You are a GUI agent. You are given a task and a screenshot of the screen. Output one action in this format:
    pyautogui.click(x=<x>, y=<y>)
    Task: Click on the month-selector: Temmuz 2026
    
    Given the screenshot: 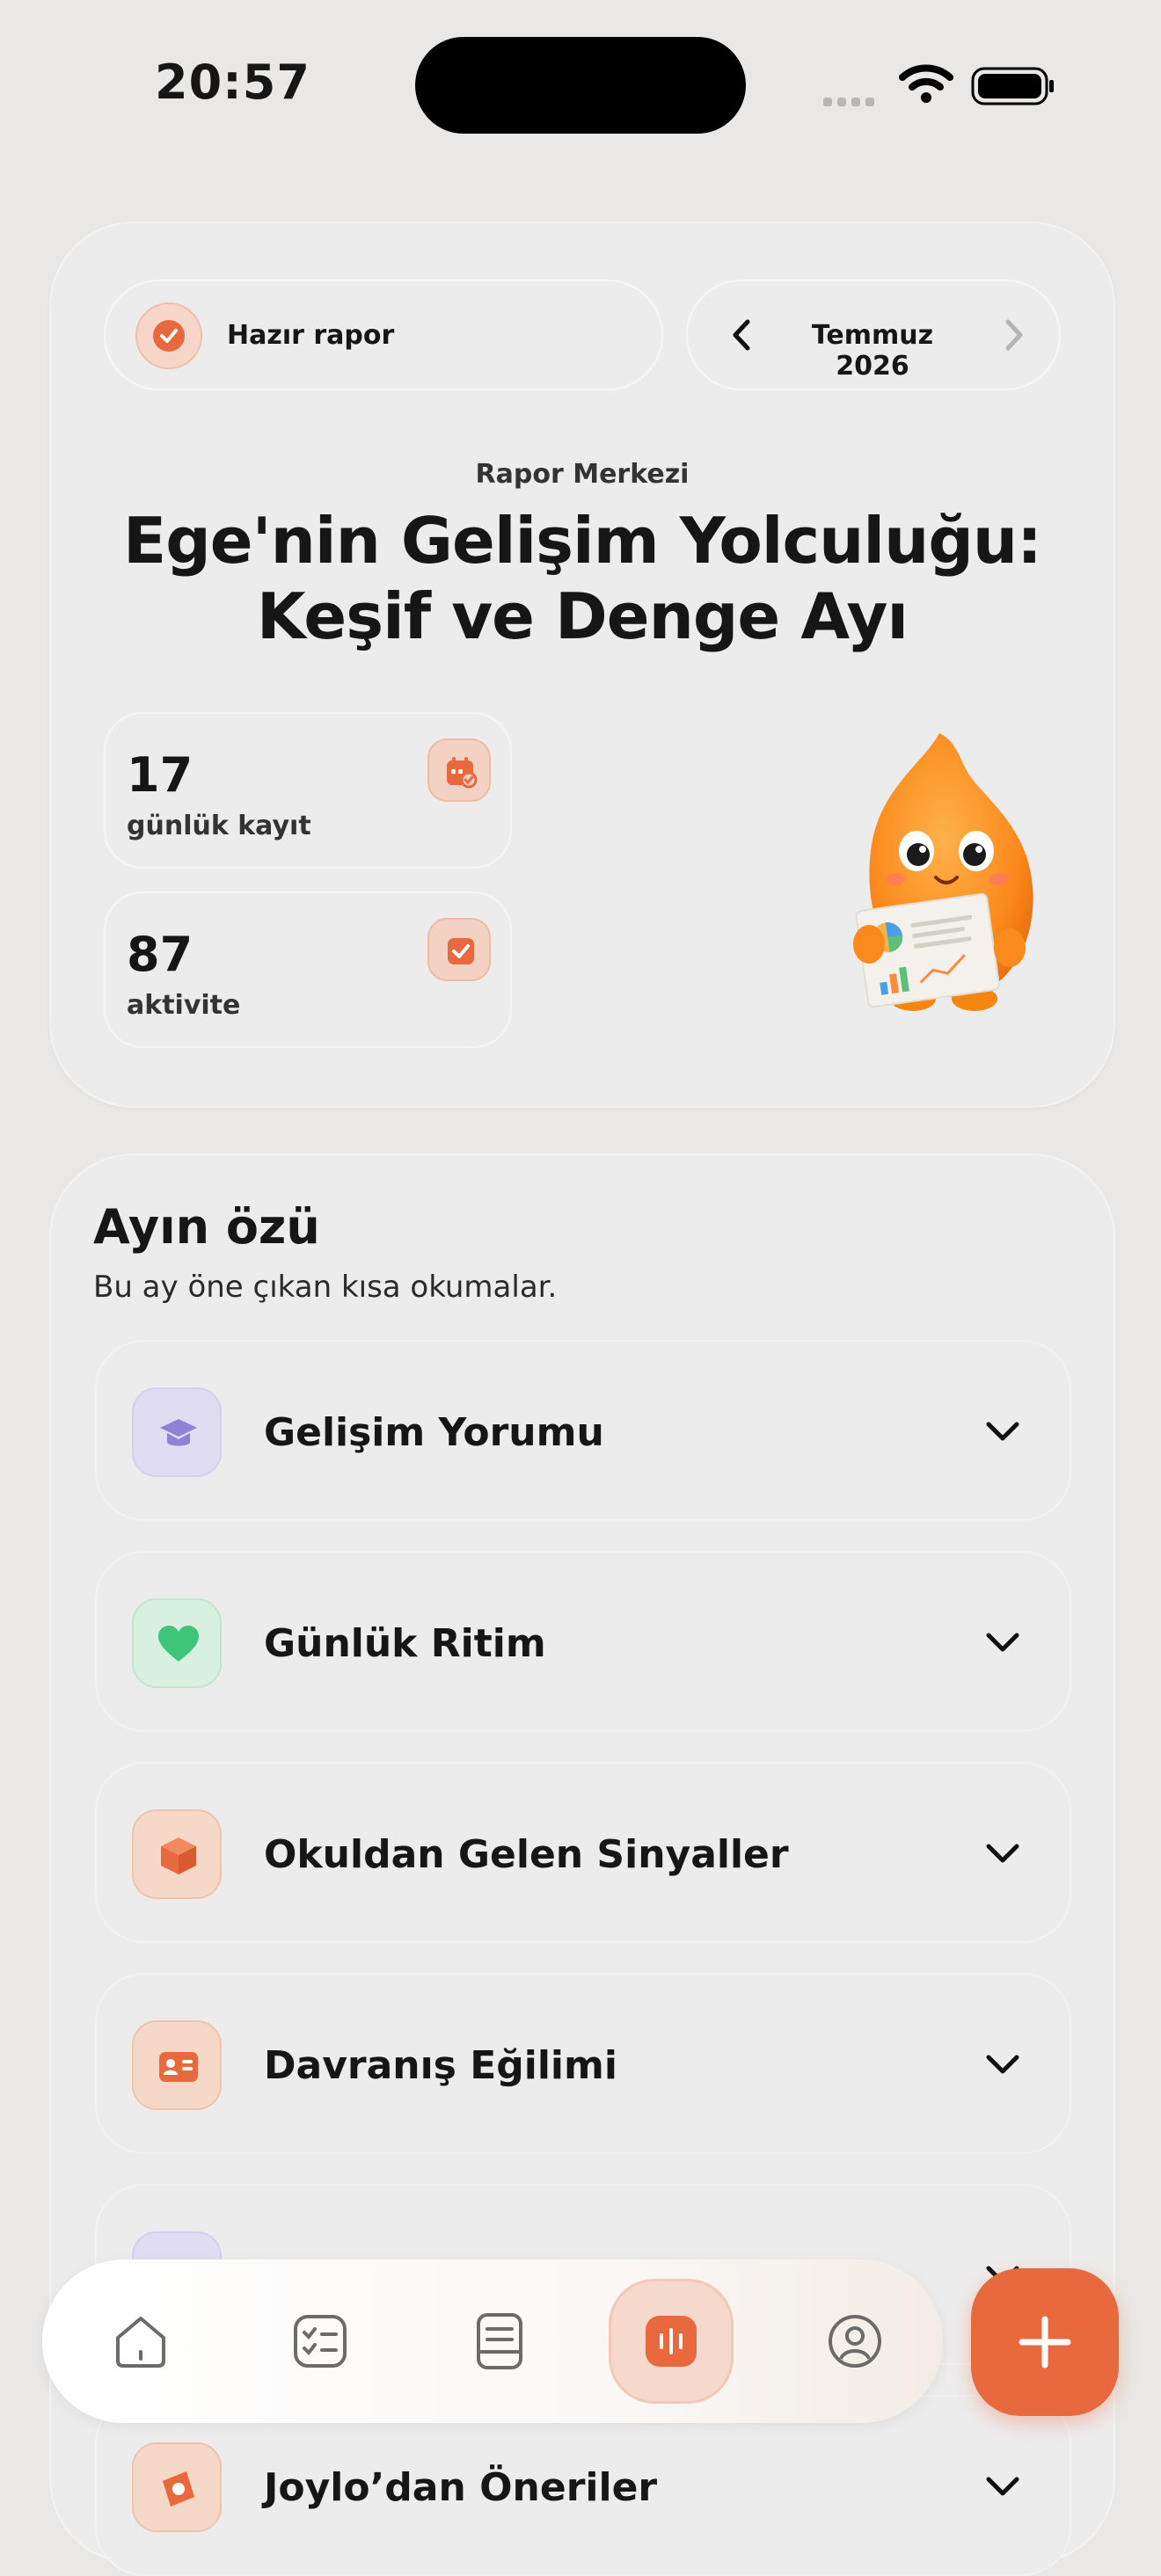 What is the action you would take?
    pyautogui.click(x=873, y=335)
    